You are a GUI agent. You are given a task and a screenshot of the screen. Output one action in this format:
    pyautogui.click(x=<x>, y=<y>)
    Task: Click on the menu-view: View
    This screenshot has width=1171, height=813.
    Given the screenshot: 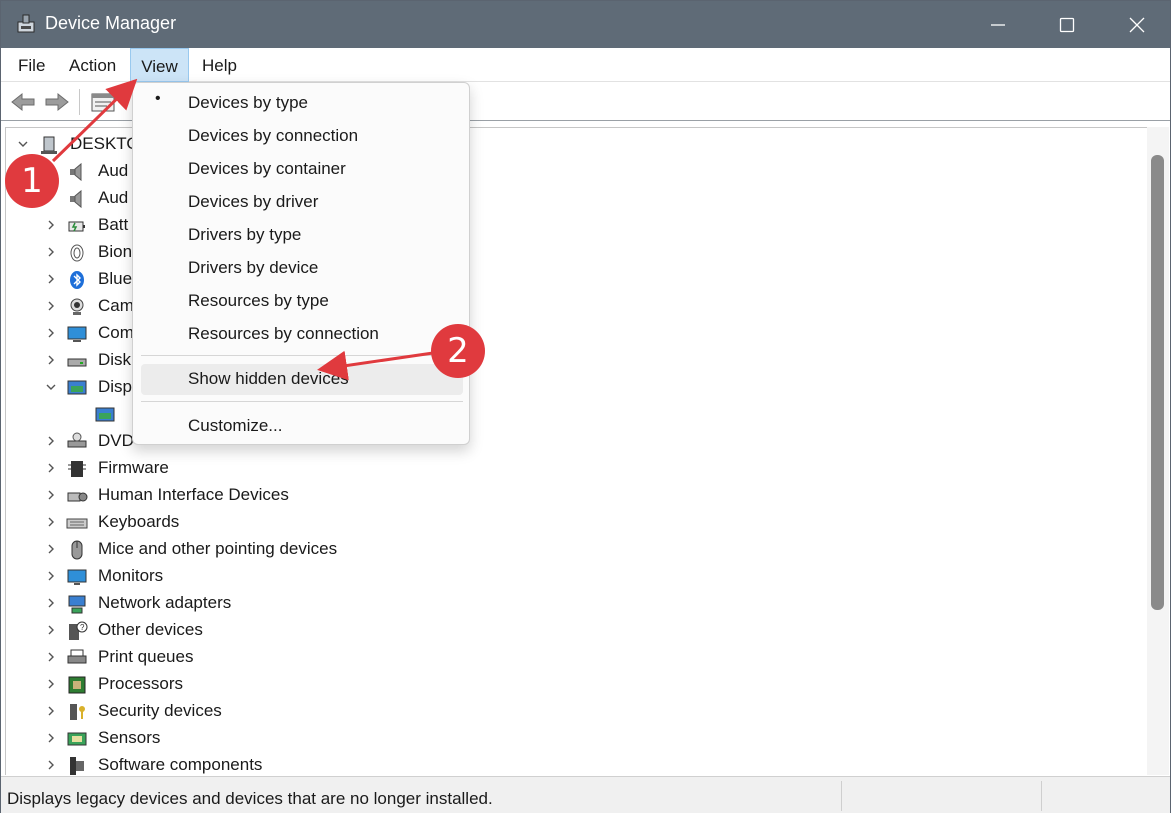 What is the action you would take?
    pyautogui.click(x=159, y=65)
    